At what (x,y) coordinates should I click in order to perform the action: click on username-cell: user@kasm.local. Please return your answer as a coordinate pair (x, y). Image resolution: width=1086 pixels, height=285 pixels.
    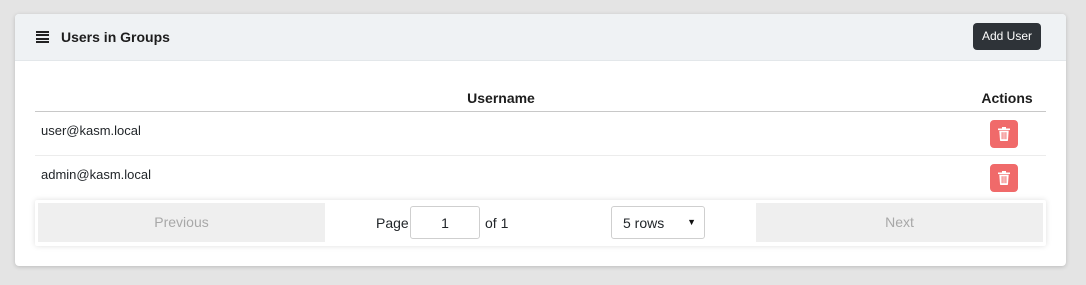
    Looking at the image, I should click on (91, 130).